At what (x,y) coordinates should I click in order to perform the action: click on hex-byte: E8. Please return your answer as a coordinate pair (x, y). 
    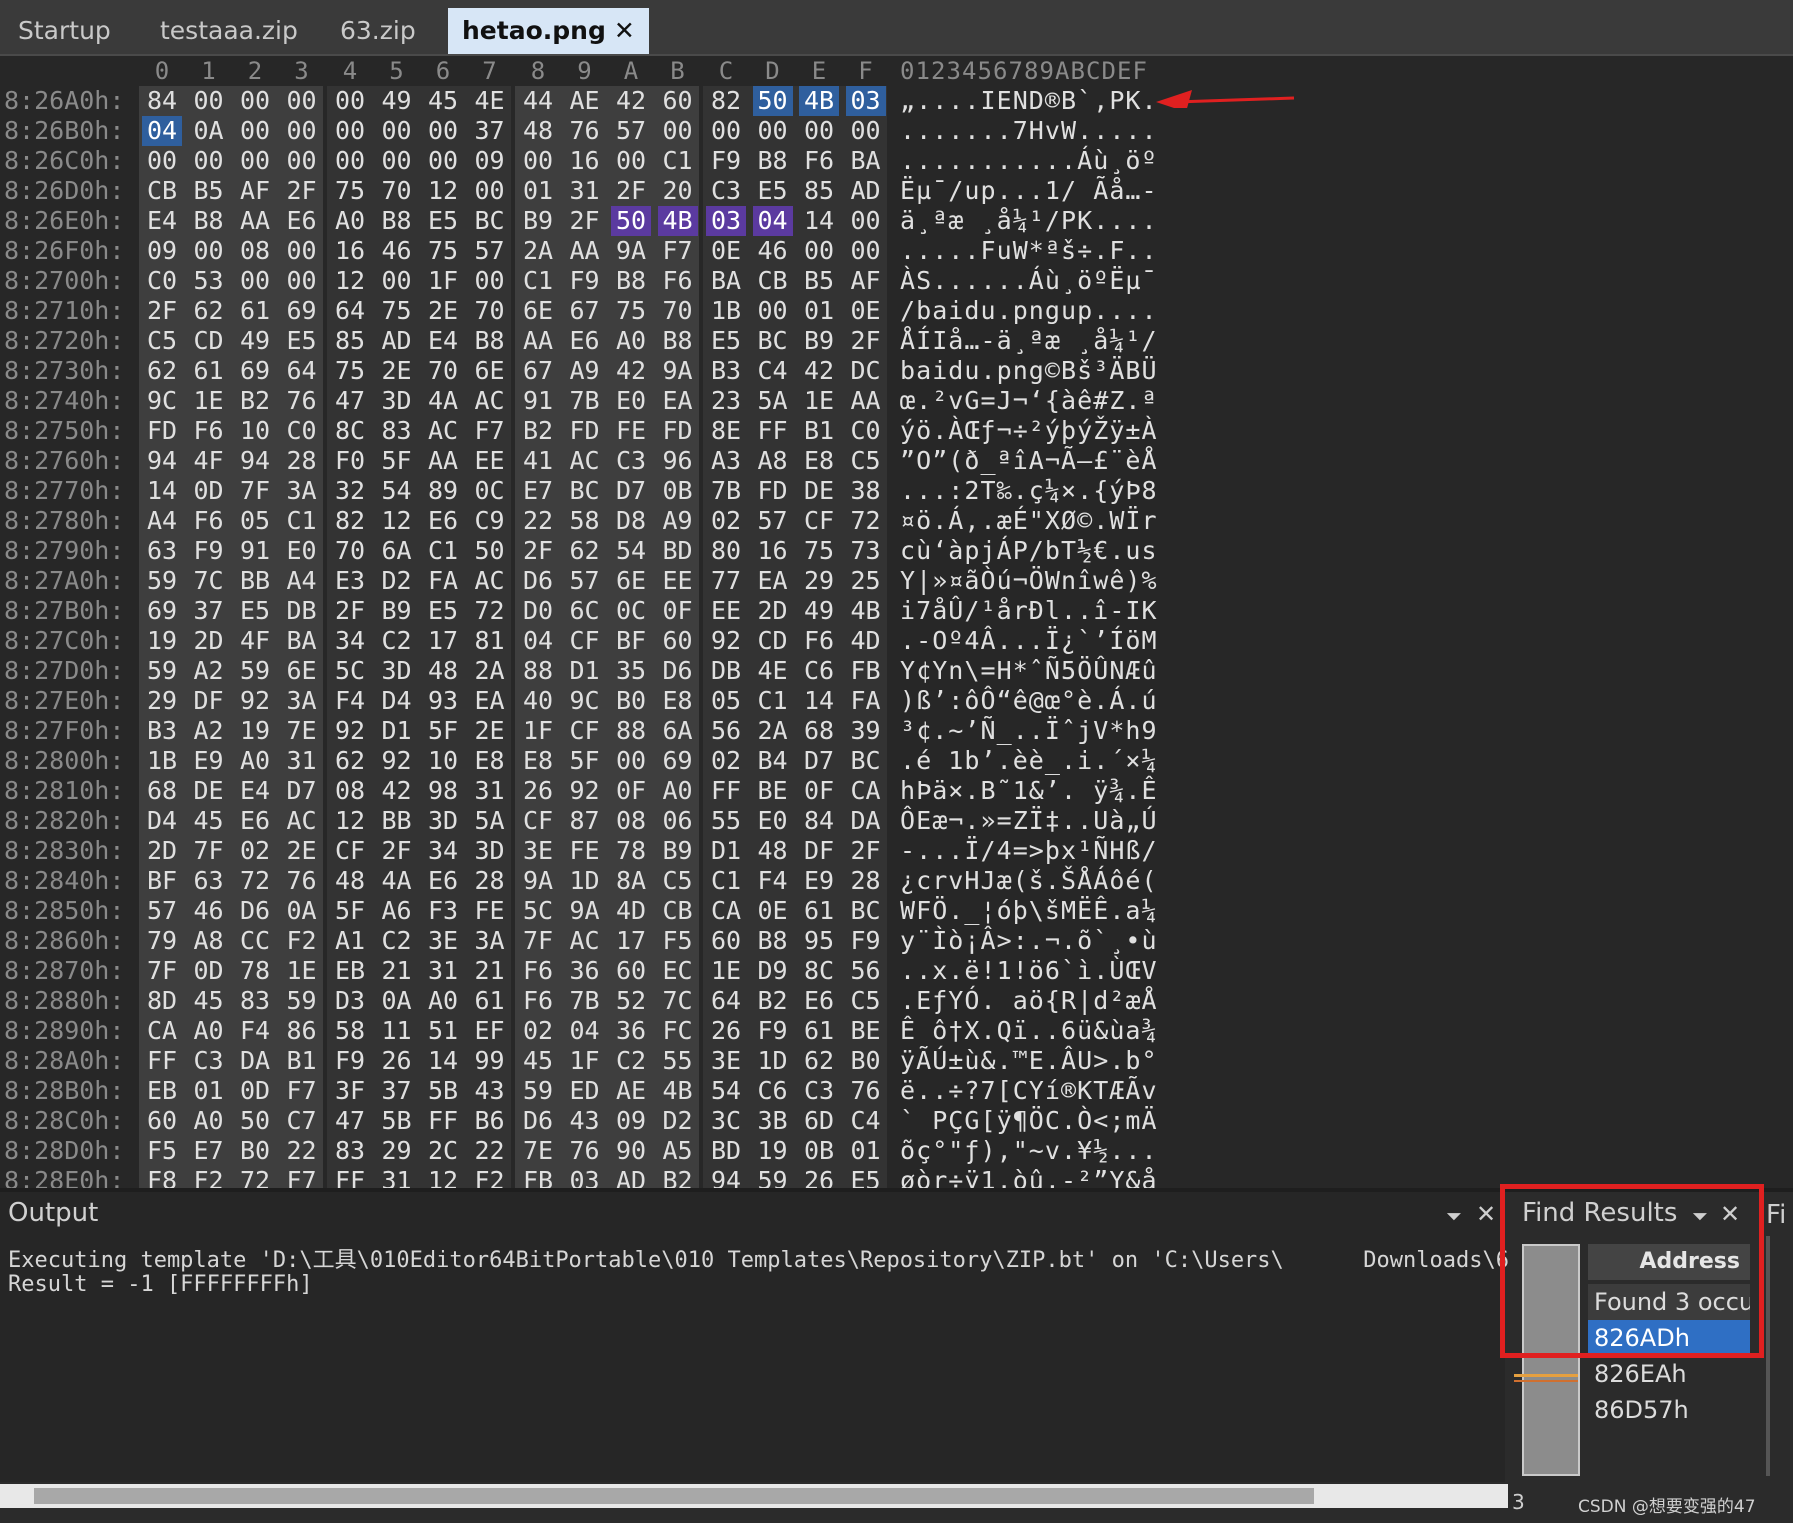
    Looking at the image, I should click on (538, 761).